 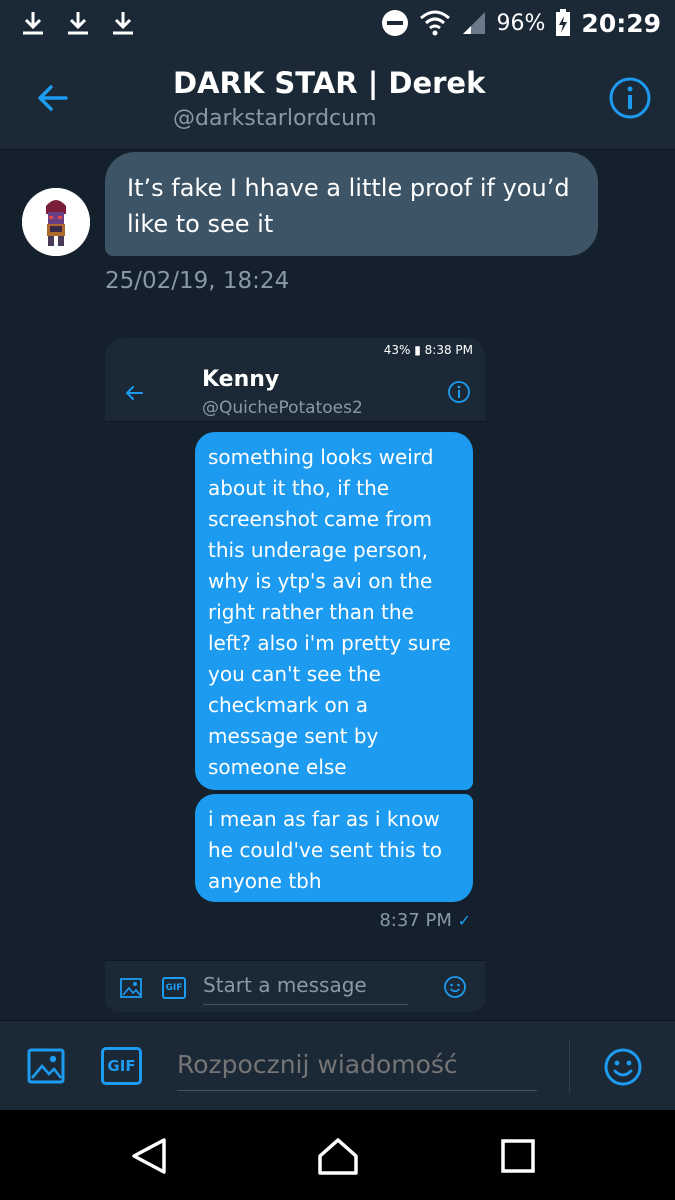 What do you see at coordinates (428, 350) in the screenshot?
I see `embedded-status-text: 43% ▮ 8:38 PM` at bounding box center [428, 350].